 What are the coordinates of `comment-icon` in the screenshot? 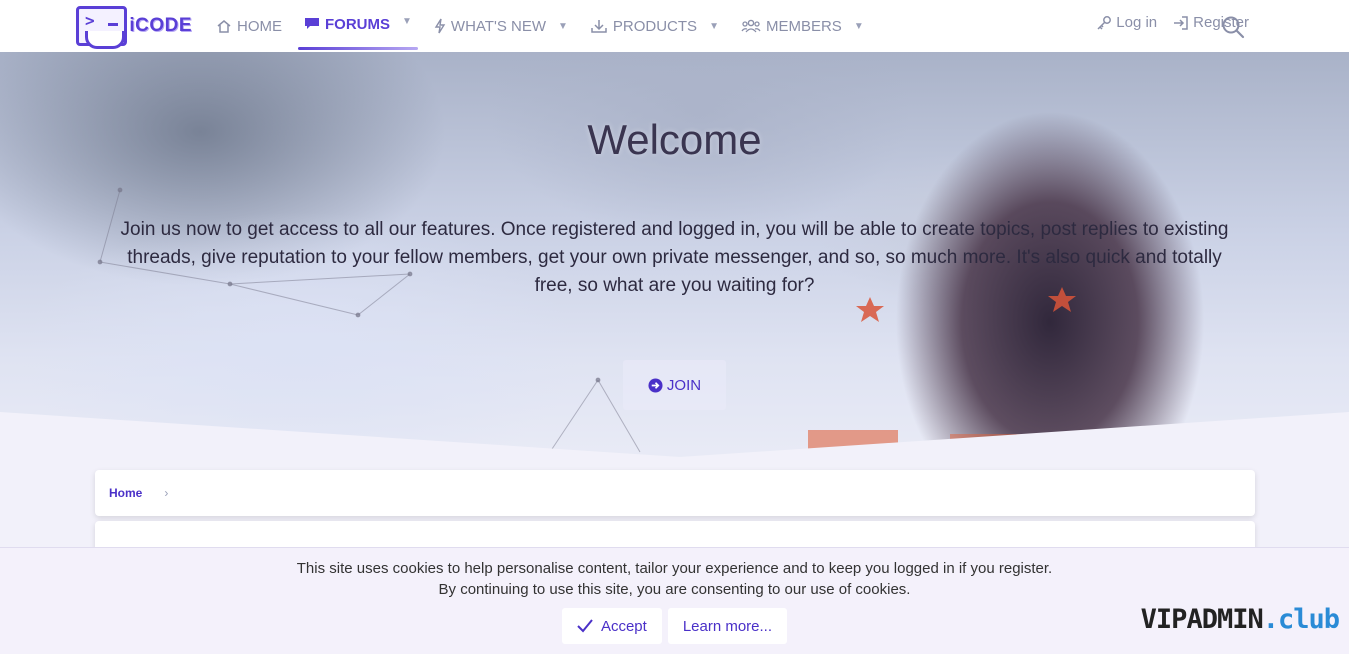 It's located at (312, 23).